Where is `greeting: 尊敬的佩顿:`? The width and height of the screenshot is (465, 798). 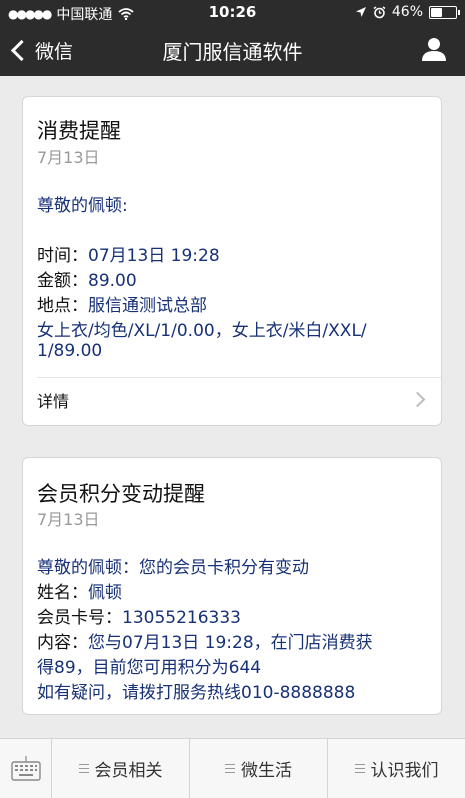
greeting: 尊敬的佩顿: is located at coordinates (82, 206).